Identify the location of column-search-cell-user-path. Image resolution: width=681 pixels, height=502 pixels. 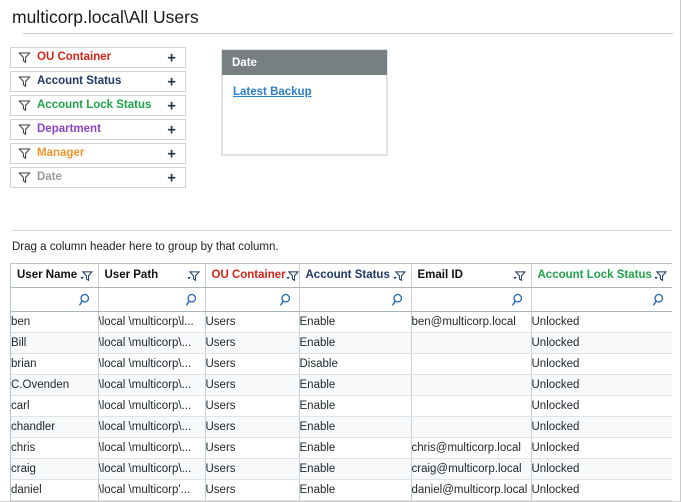
(152, 299).